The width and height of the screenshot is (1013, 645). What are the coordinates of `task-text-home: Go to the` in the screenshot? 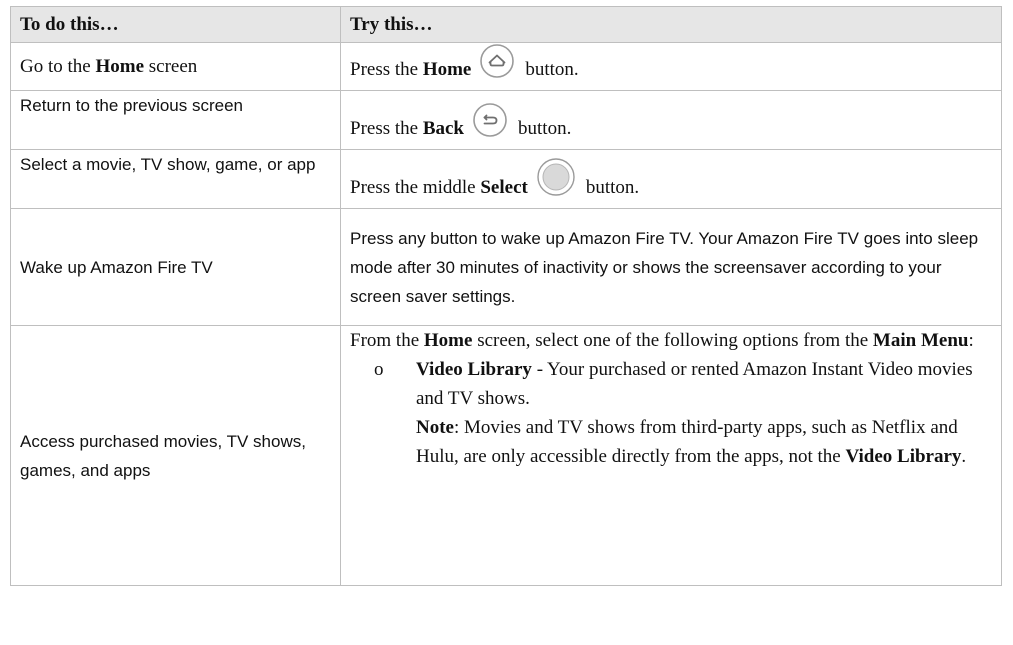 It's located at (58, 66).